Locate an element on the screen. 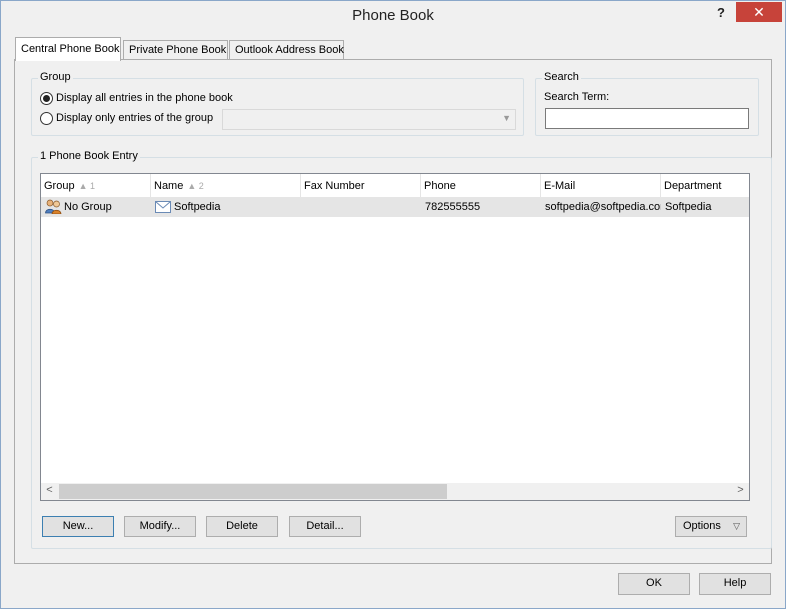 The height and width of the screenshot is (609, 786). people-group-icon is located at coordinates (53, 206).